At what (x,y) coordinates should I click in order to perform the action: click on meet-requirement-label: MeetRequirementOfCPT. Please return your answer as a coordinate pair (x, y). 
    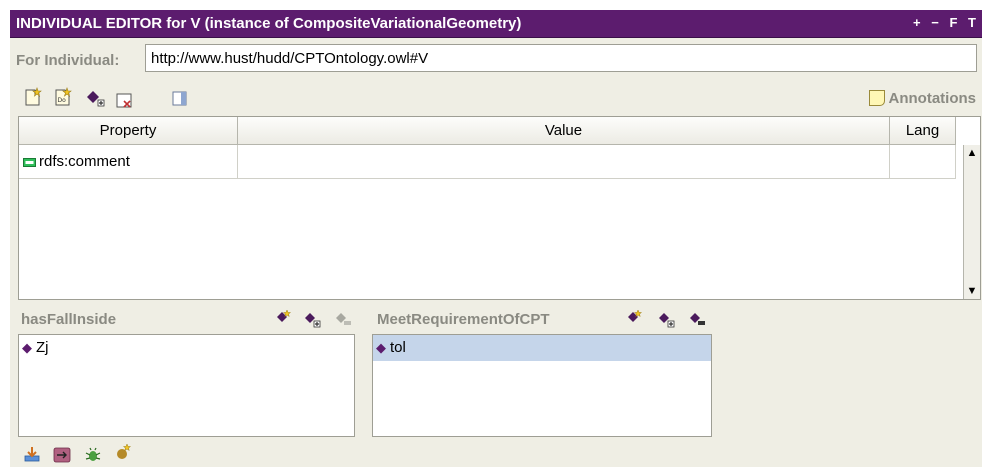
    Looking at the image, I should click on (463, 319).